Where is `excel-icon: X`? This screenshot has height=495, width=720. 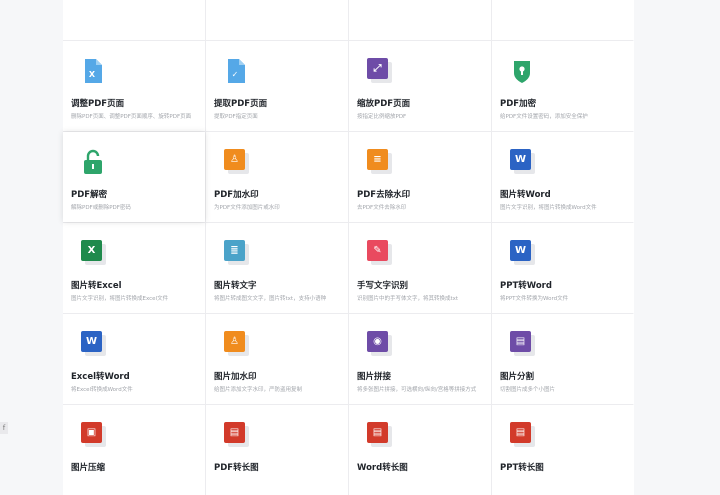 excel-icon: X is located at coordinates (93, 252).